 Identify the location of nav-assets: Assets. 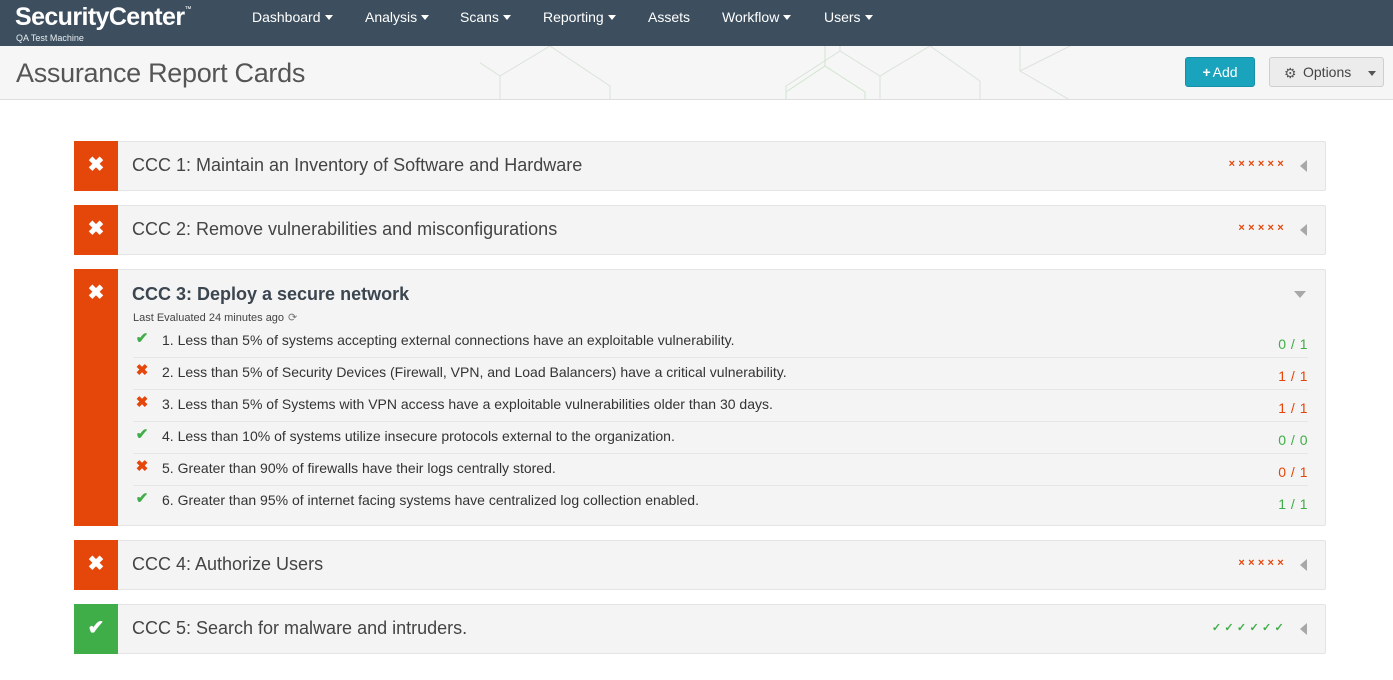
(669, 17).